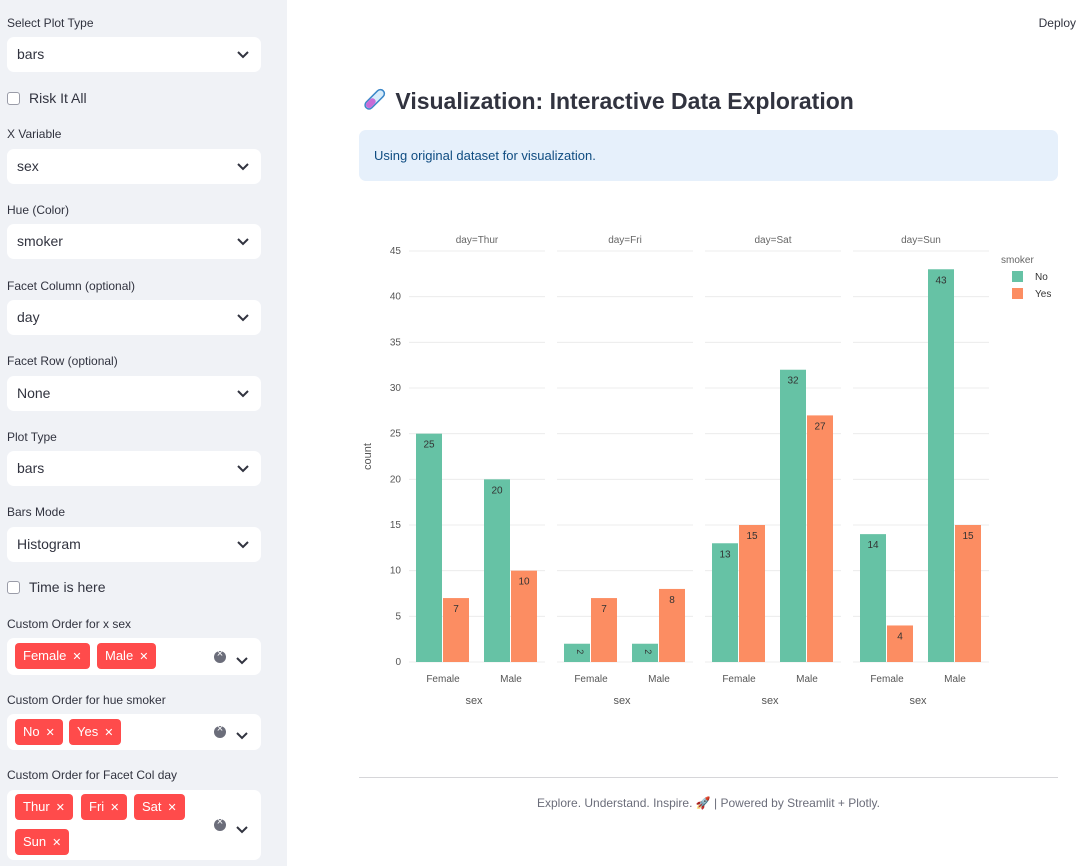 This screenshot has height=866, width=1088. Describe the element at coordinates (524, 582) in the screenshot. I see `data-label: 10` at that location.